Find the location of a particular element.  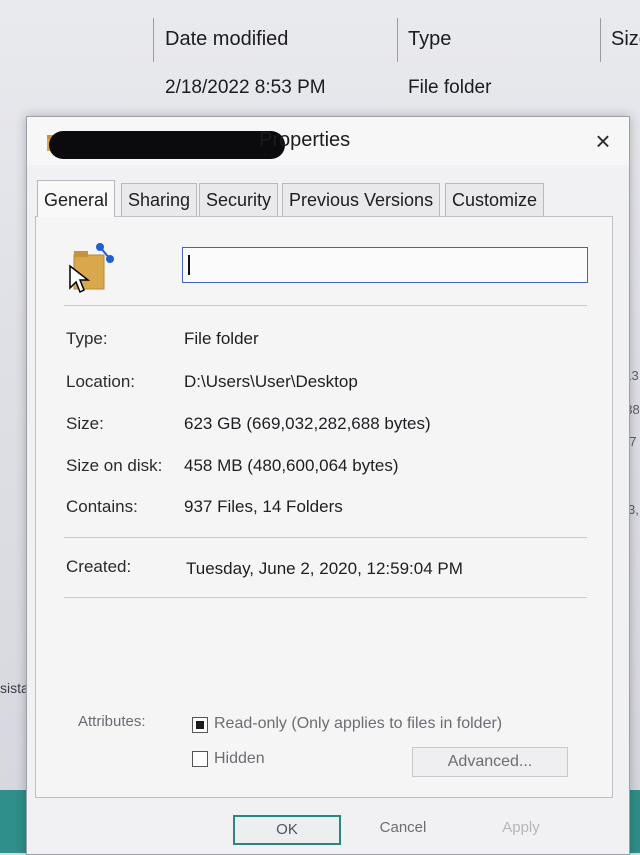

type-label: Type: is located at coordinates (87, 338).